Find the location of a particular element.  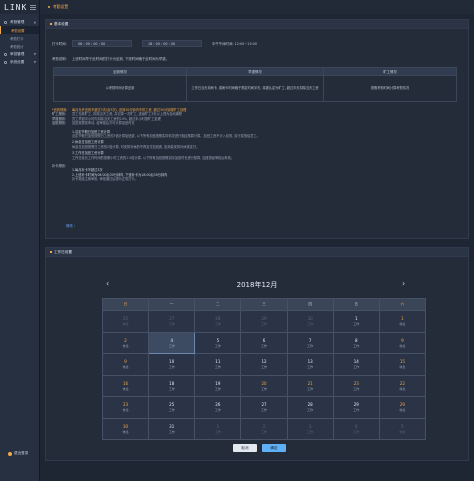

edit-link: 修改 › is located at coordinates (70, 225).